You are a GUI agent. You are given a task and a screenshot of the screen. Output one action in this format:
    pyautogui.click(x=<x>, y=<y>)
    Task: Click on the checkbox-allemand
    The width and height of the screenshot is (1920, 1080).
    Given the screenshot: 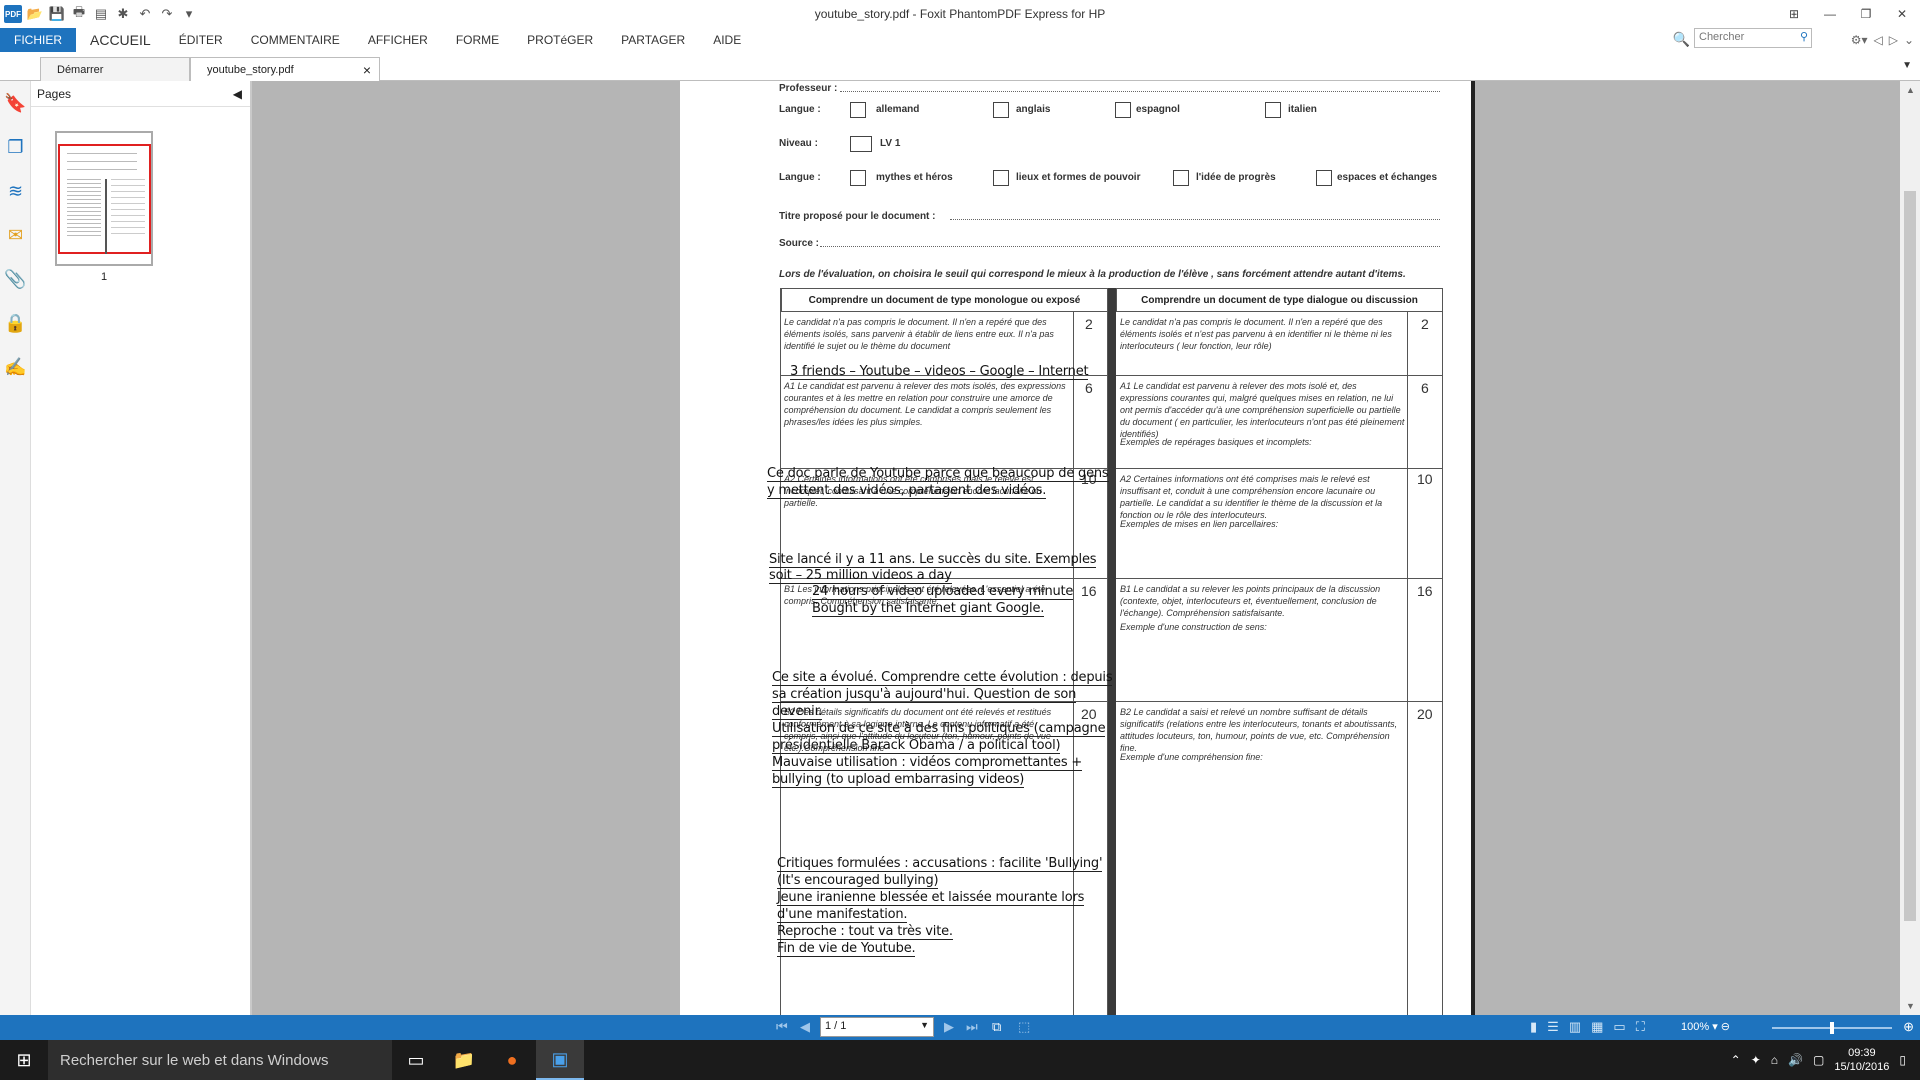 What is the action you would take?
    pyautogui.click(x=858, y=110)
    